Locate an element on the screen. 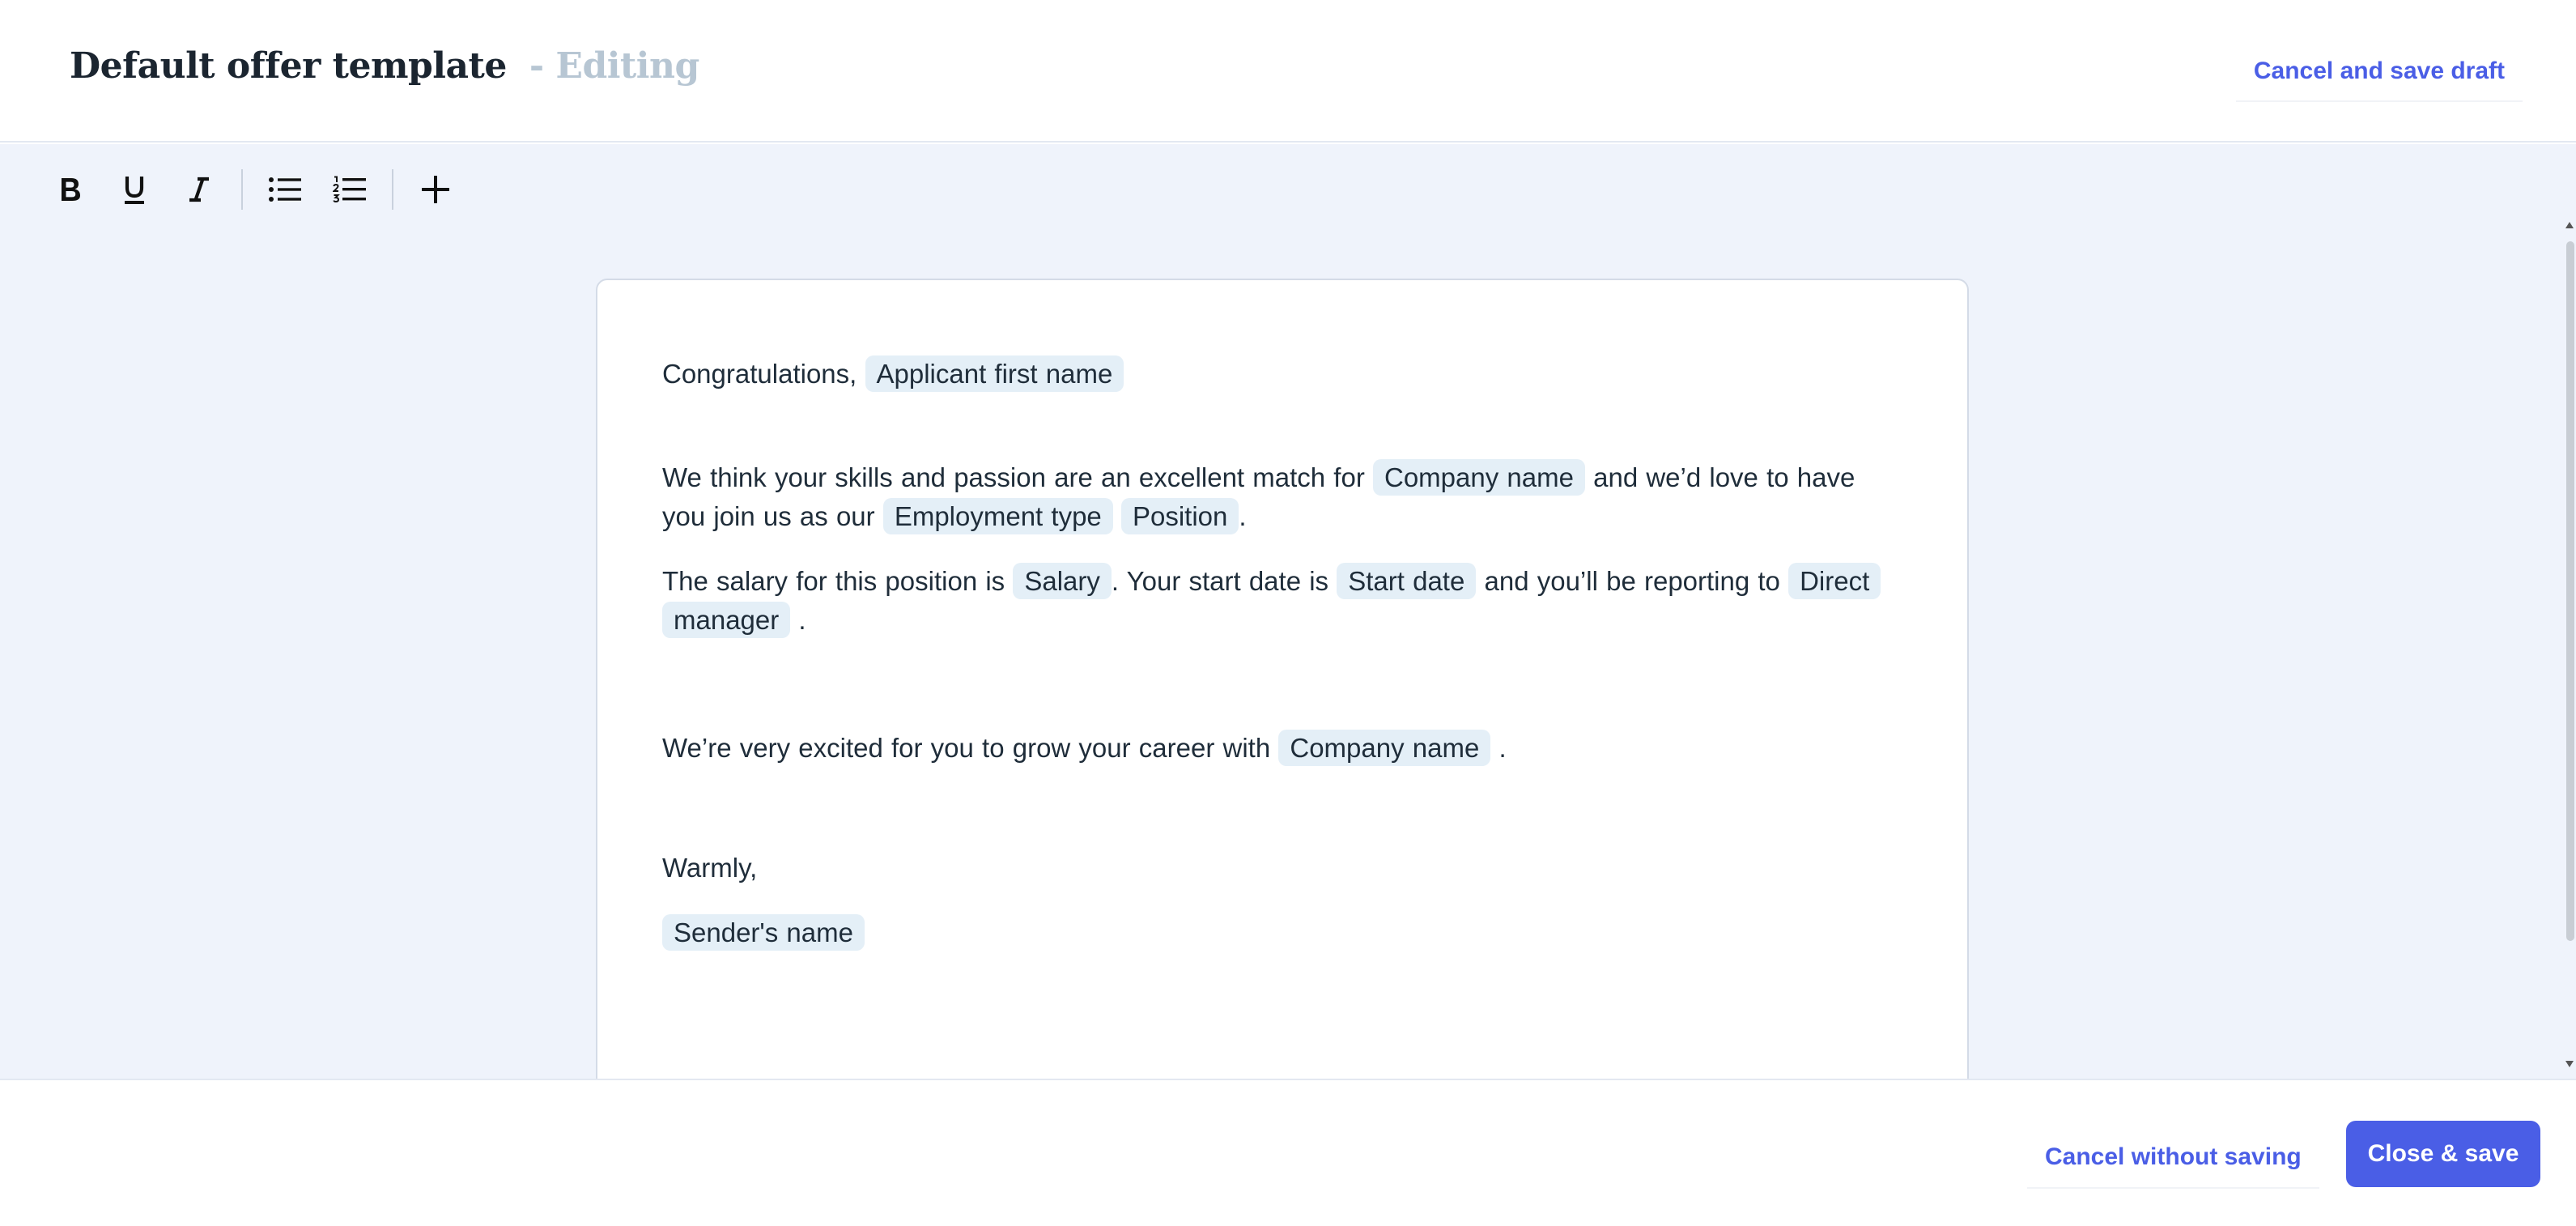 The width and height of the screenshot is (2576, 1226). bold-button is located at coordinates (69, 189).